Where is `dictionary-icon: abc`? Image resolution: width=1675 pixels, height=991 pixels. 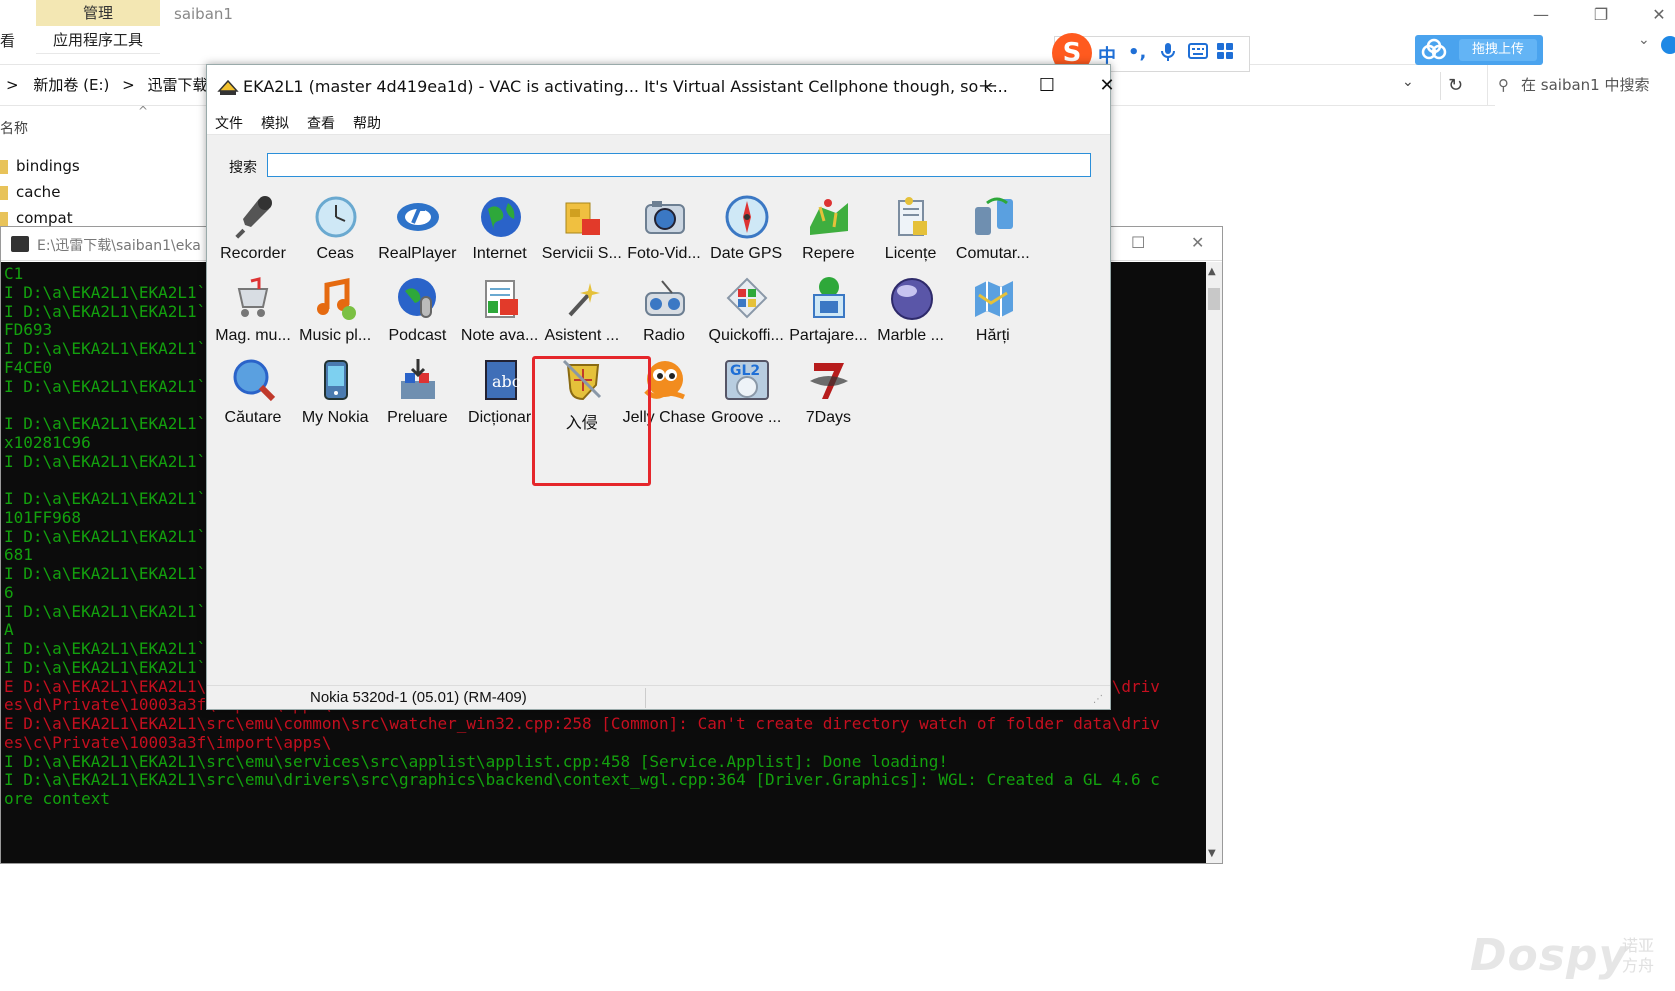
dictionary-icon: abc is located at coordinates (502, 380).